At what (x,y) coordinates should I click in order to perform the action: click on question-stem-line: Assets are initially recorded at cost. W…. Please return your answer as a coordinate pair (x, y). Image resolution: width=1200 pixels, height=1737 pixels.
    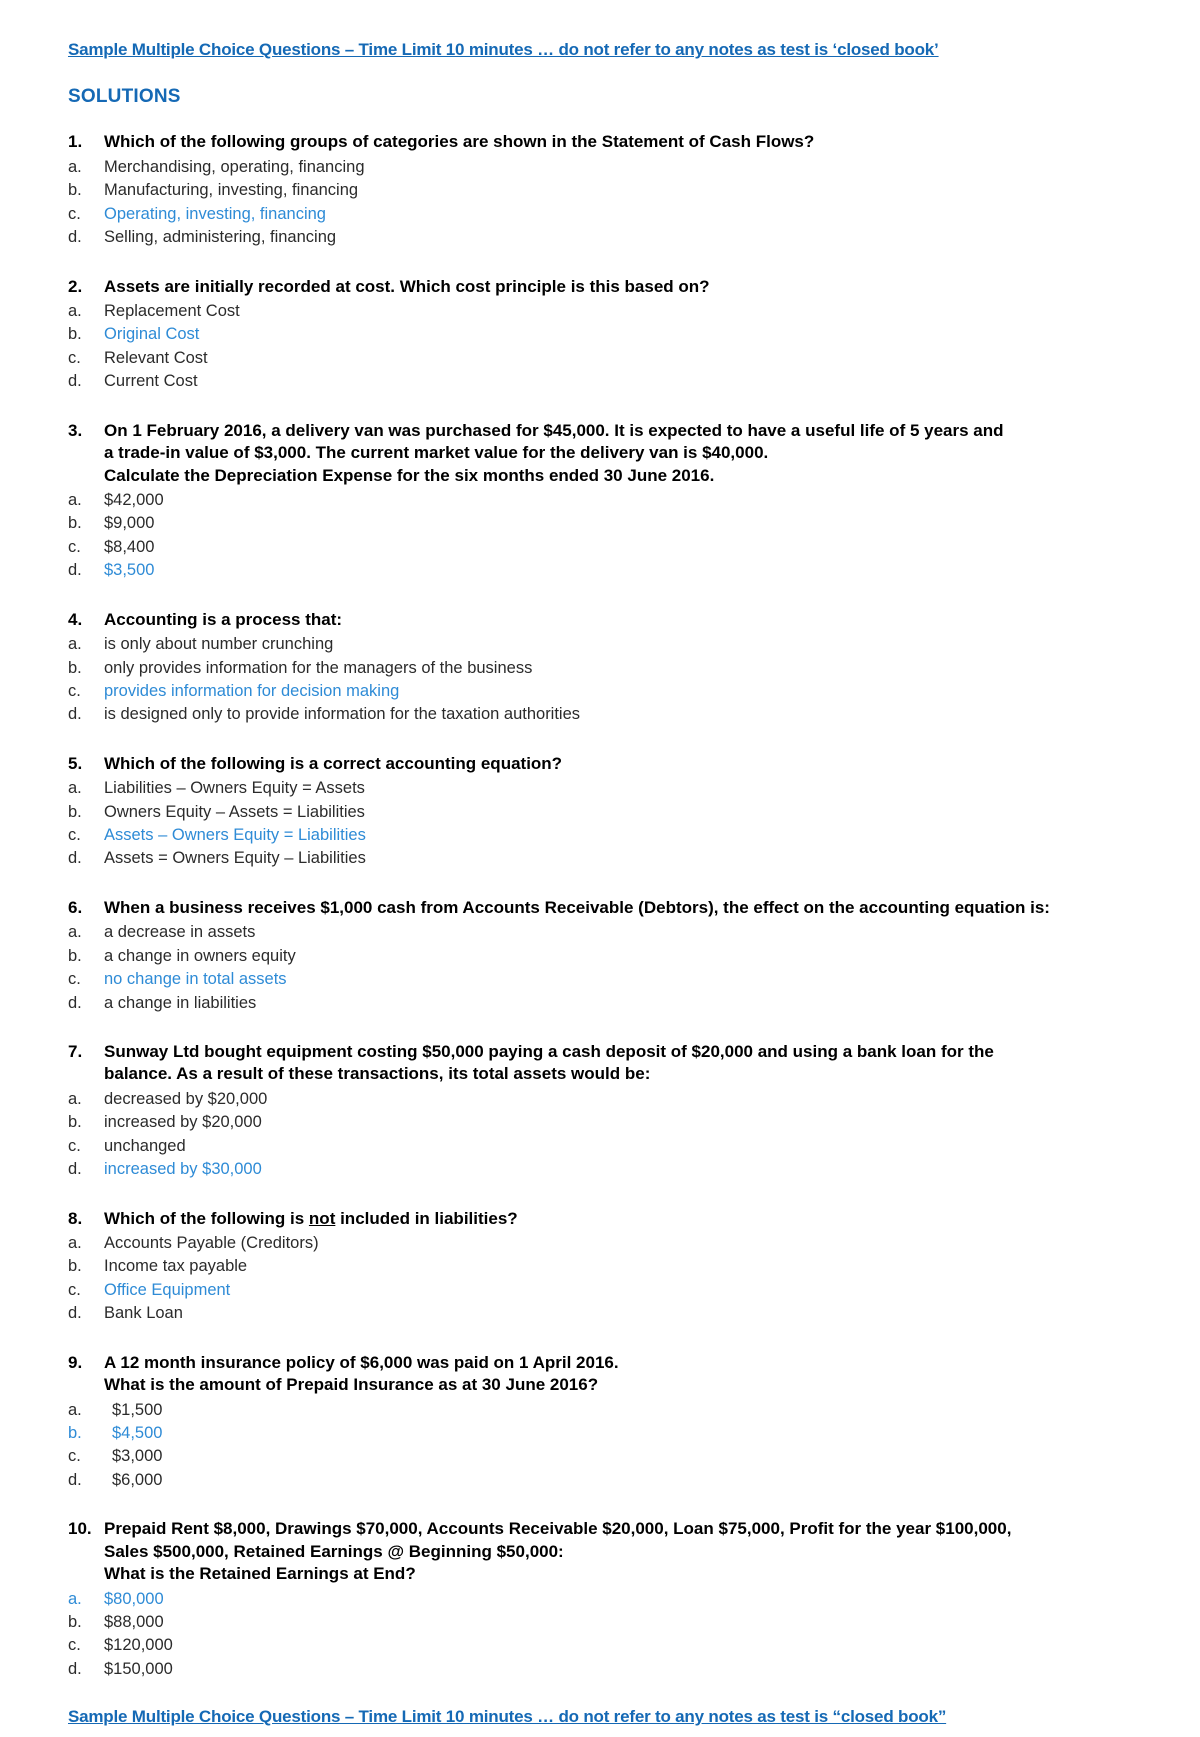
    Looking at the image, I should click on (407, 286).